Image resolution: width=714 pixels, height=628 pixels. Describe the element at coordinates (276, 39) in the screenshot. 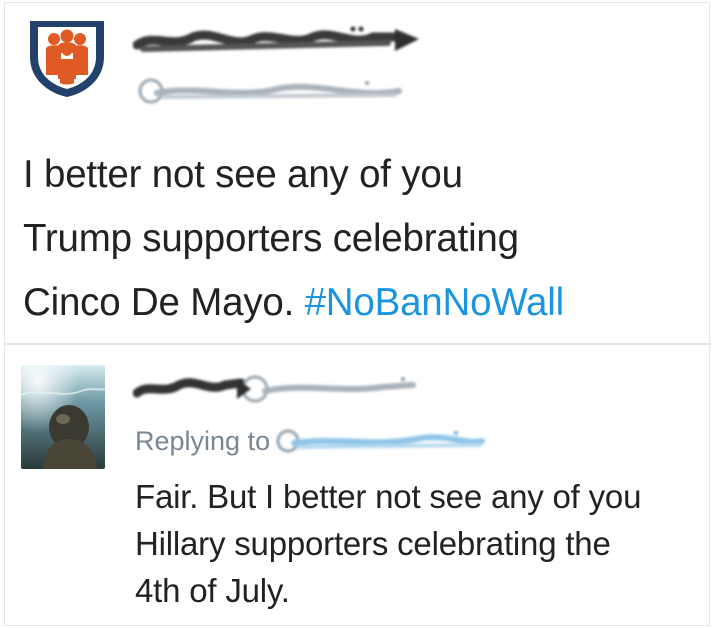

I see `redacted-display-name` at that location.